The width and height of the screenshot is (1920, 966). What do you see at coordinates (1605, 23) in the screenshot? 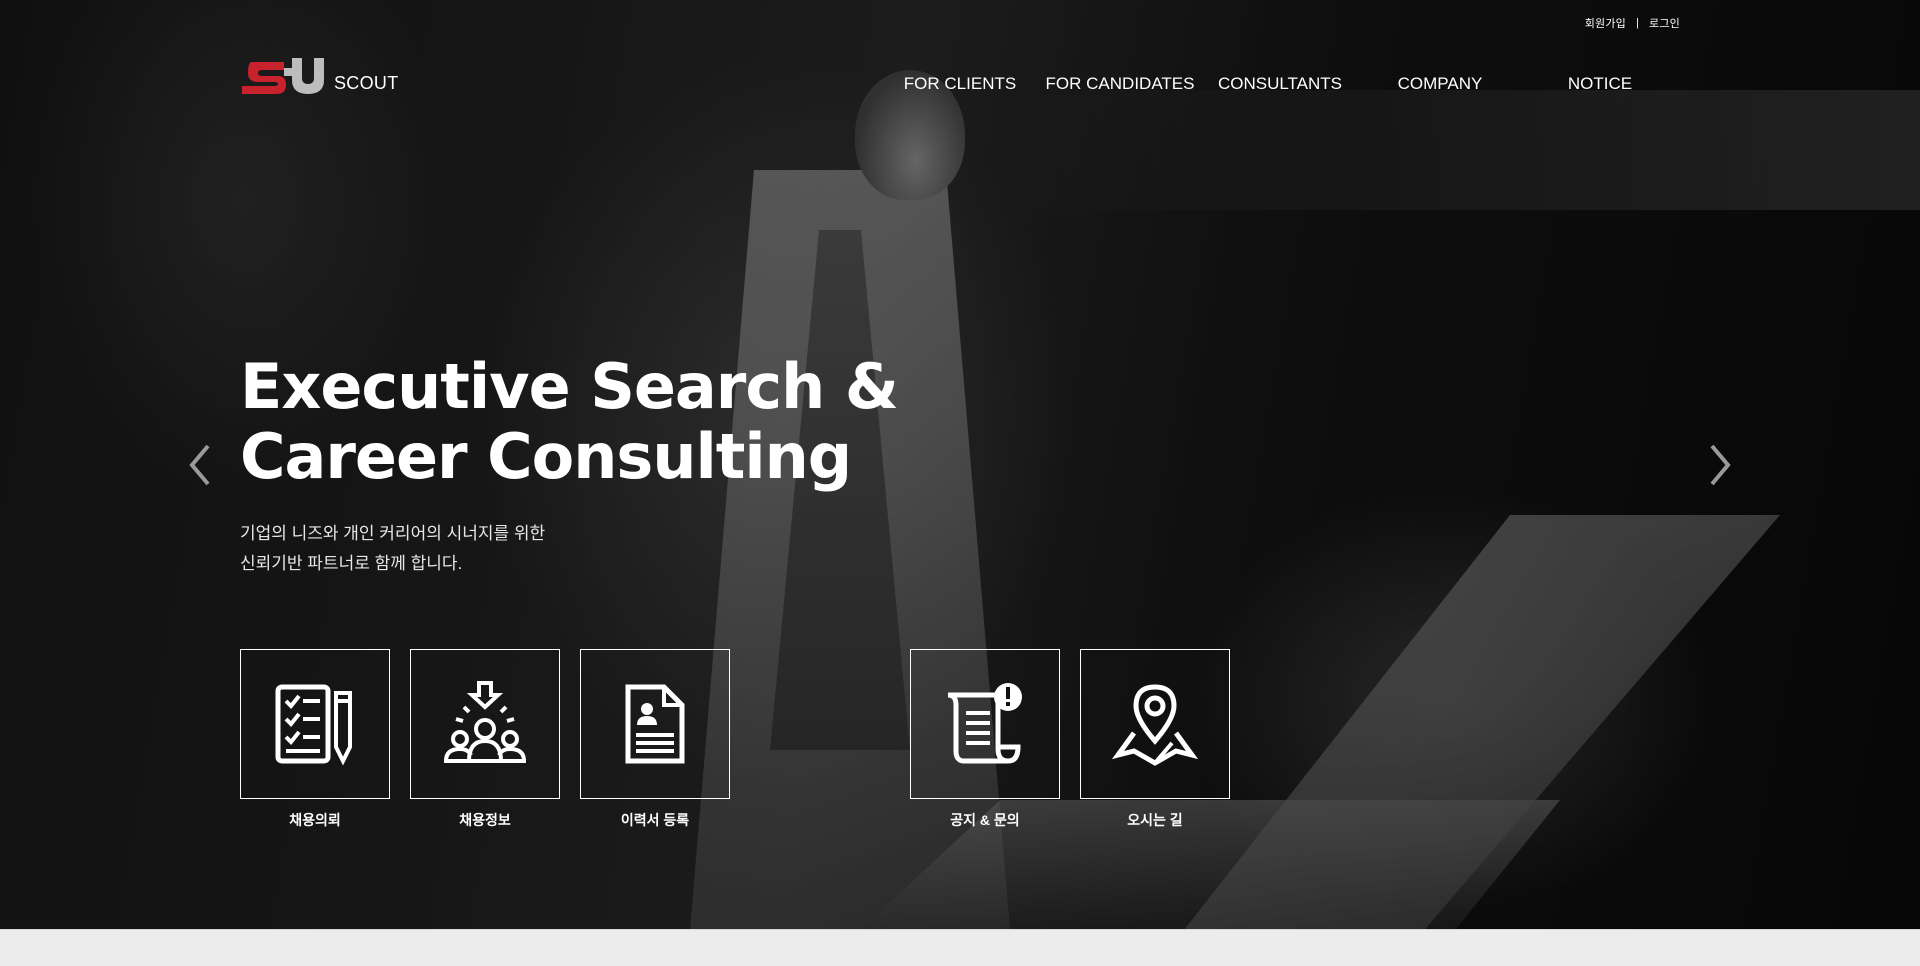
I see `signup-link: 회원가입` at bounding box center [1605, 23].